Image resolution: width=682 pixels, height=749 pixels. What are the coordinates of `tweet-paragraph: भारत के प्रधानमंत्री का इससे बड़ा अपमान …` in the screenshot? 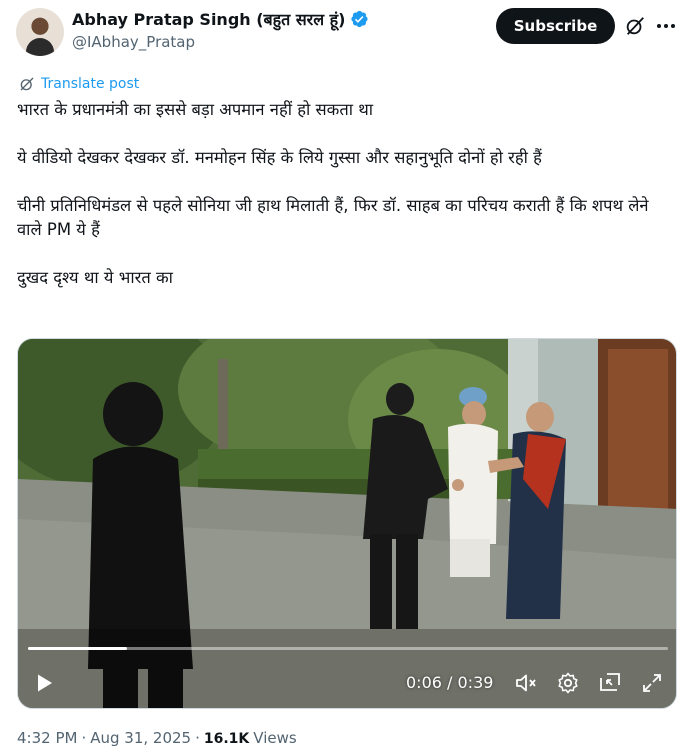 It's located at (195, 109).